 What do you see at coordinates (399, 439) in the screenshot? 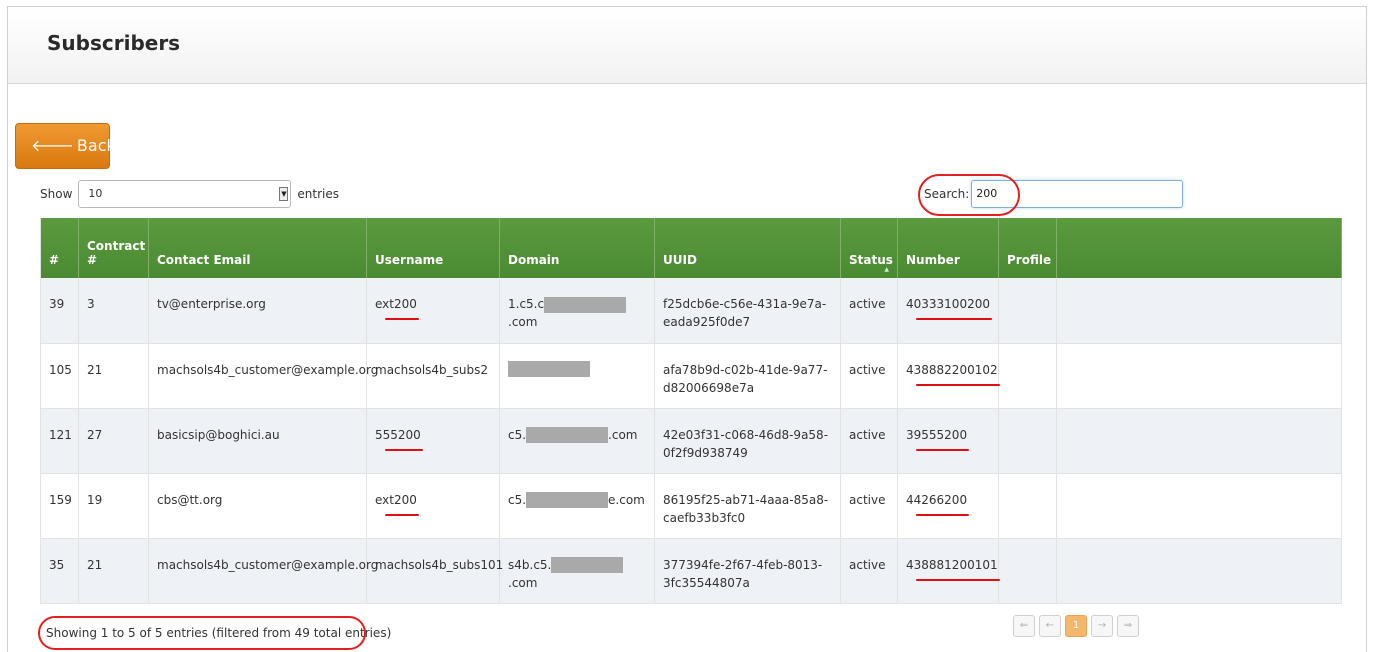
I see `cell-username-value: 555200` at bounding box center [399, 439].